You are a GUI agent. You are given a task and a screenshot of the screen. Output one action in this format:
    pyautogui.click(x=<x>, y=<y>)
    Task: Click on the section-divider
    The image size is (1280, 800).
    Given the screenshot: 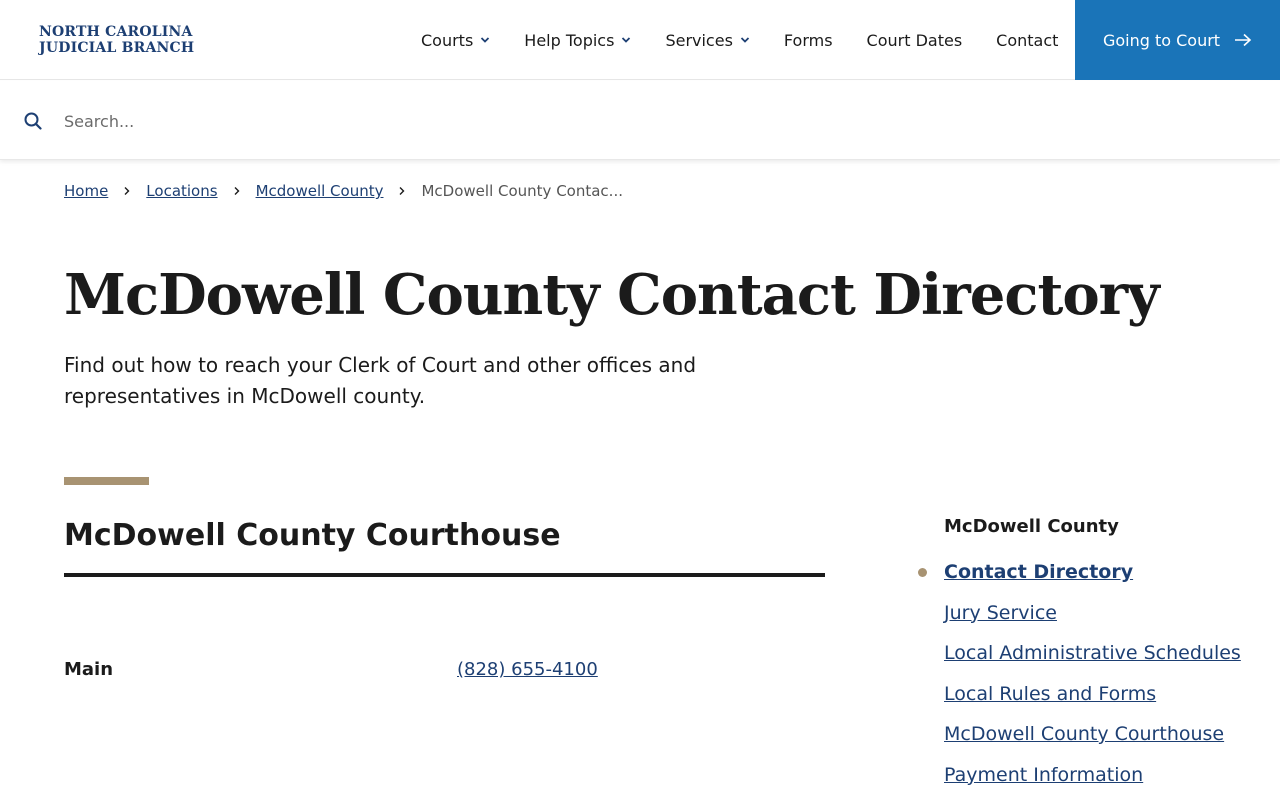 What is the action you would take?
    pyautogui.click(x=444, y=575)
    